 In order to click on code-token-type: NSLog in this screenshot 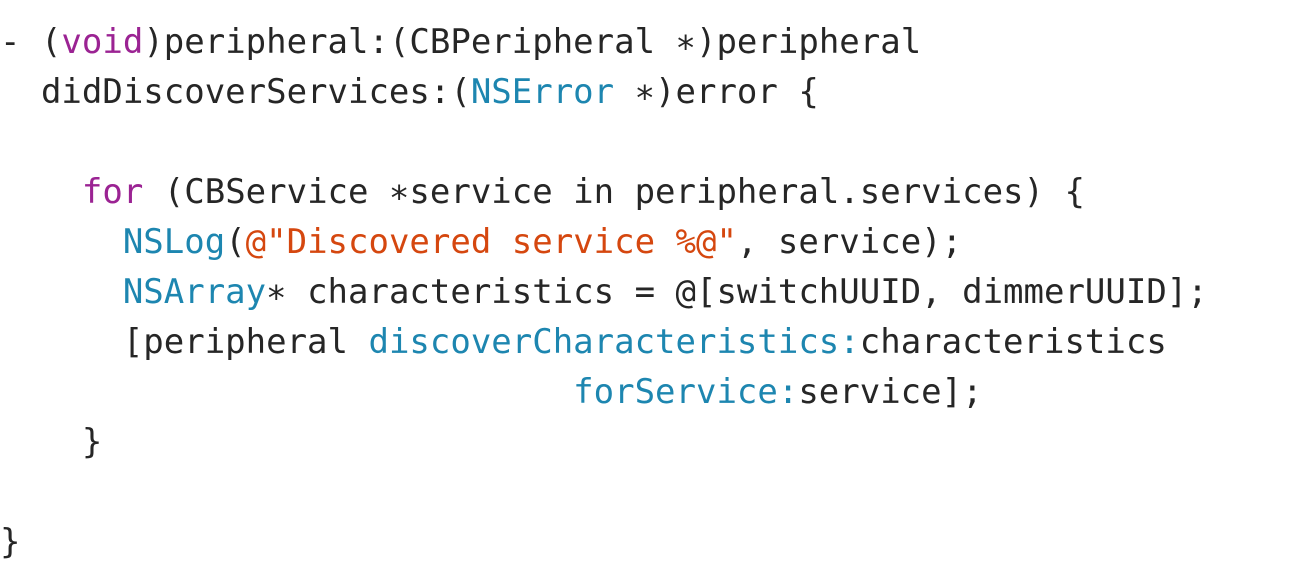, I will do `click(174, 242)`.